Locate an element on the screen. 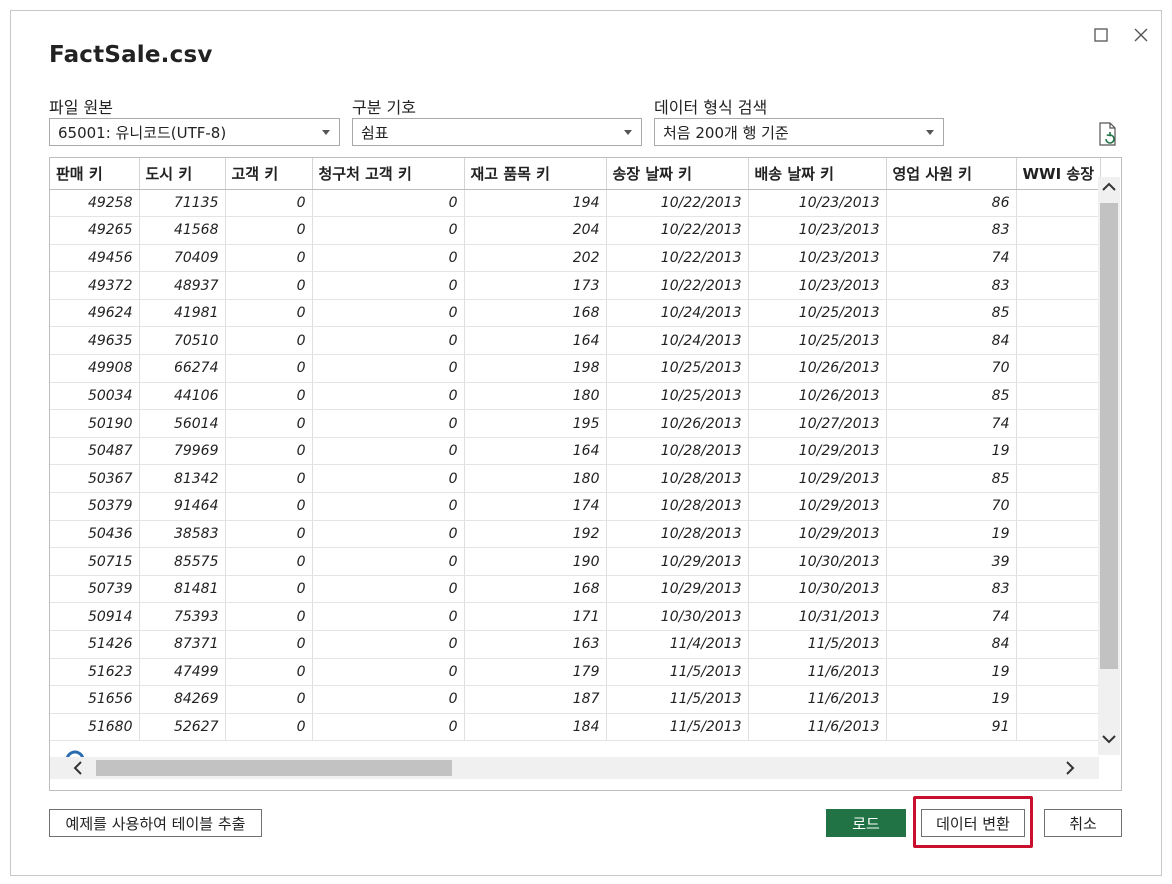 The image size is (1172, 884). table-cell: 49908 is located at coordinates (95, 368).